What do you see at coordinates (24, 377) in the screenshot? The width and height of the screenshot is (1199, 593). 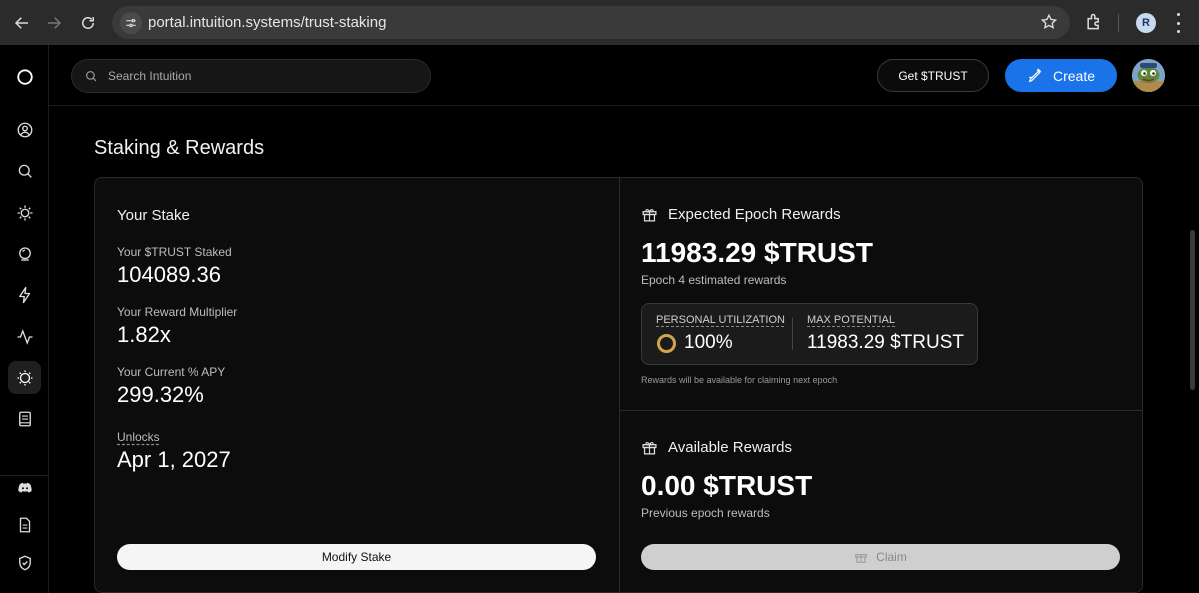 I see `staking-icon` at bounding box center [24, 377].